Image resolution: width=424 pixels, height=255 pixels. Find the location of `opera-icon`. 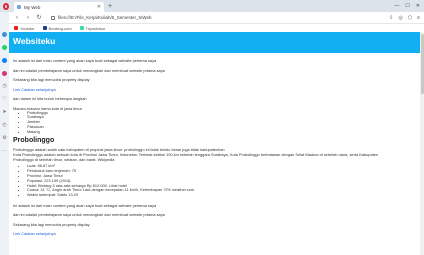

opera-icon is located at coordinates (4, 34).